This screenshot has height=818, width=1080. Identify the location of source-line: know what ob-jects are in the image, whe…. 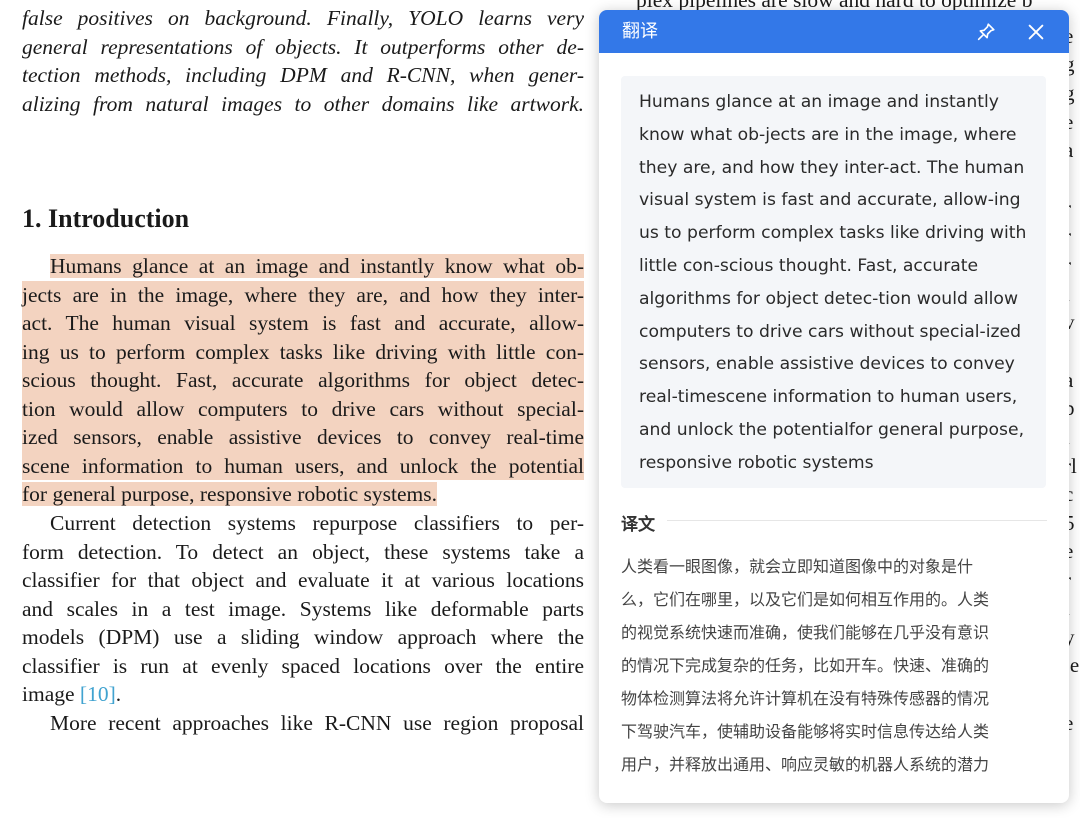
(828, 134).